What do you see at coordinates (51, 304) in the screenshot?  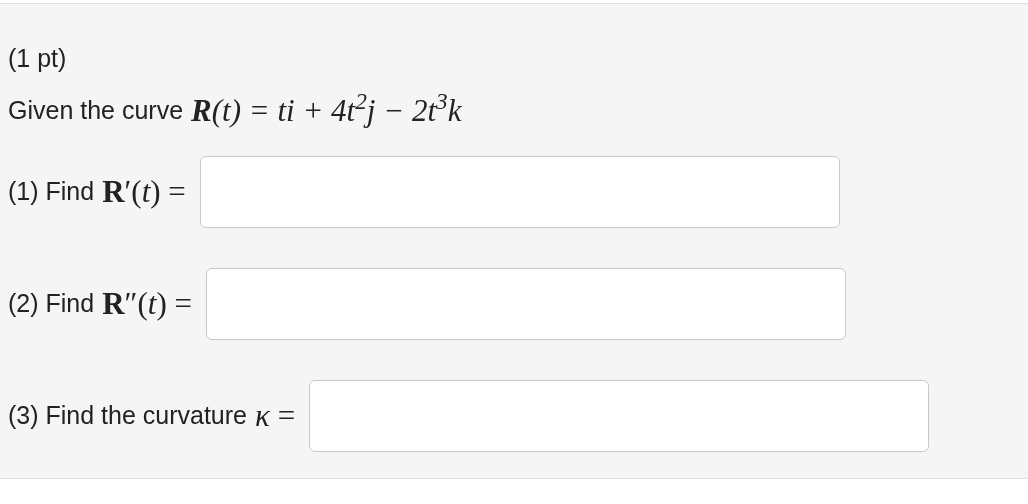 I see `question-label: (2) Find` at bounding box center [51, 304].